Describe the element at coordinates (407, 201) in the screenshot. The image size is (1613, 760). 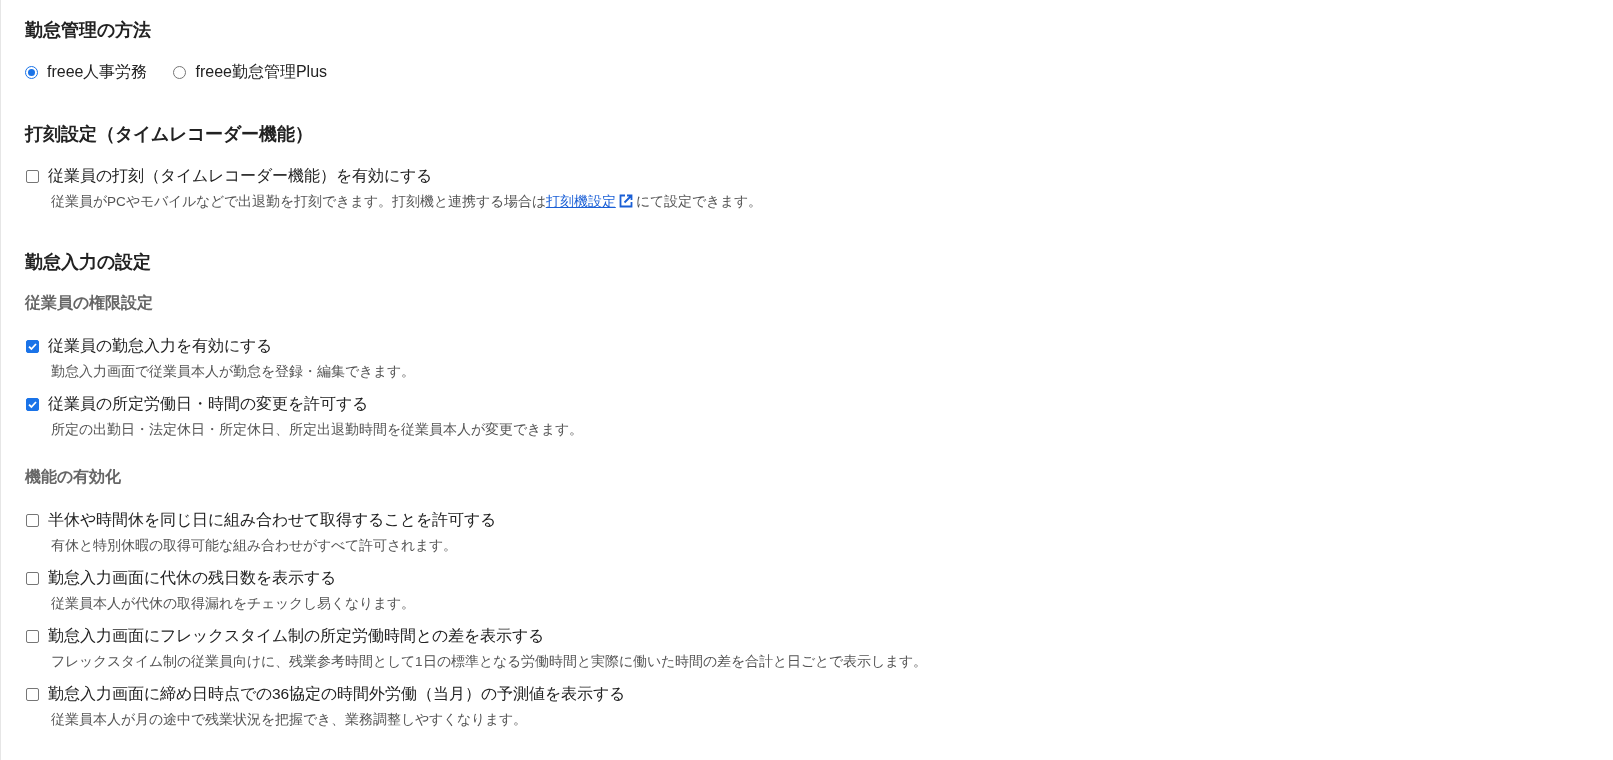
I see `setting-description: 従業員がPCやモバイルなどで出退勤を打刻できます。打刻機と連携する場合は打刻機設定 にて設定できます。` at that location.